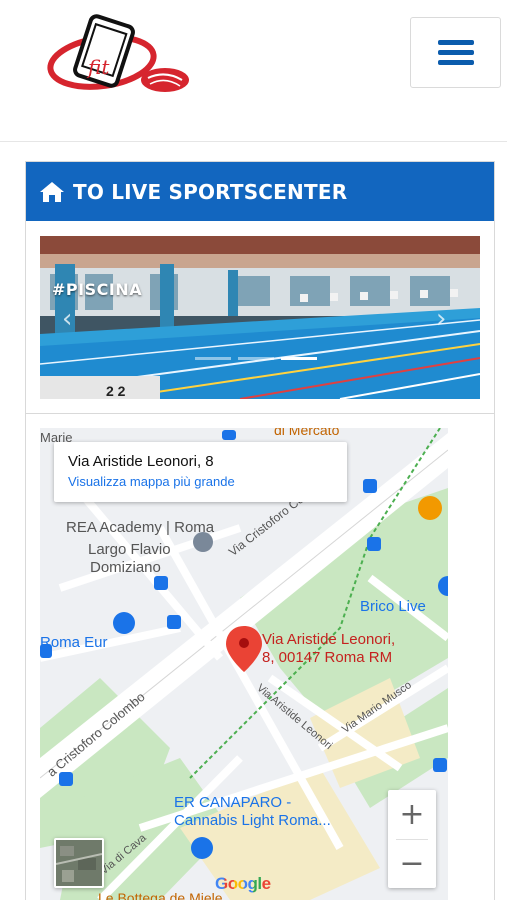 The width and height of the screenshot is (507, 900). What do you see at coordinates (67, 319) in the screenshot?
I see `prev-slide-button: ‹` at bounding box center [67, 319].